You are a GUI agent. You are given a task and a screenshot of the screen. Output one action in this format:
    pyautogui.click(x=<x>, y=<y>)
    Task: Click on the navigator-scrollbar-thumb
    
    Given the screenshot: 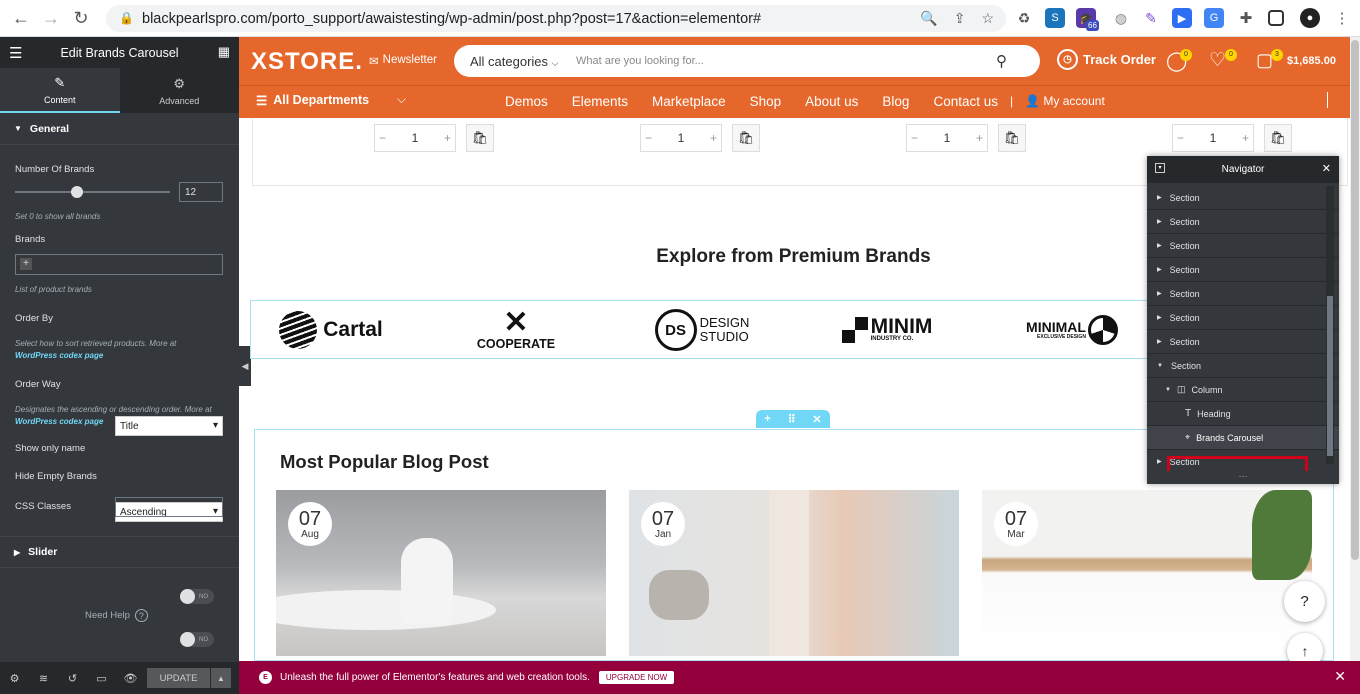 What is the action you would take?
    pyautogui.click(x=1330, y=376)
    